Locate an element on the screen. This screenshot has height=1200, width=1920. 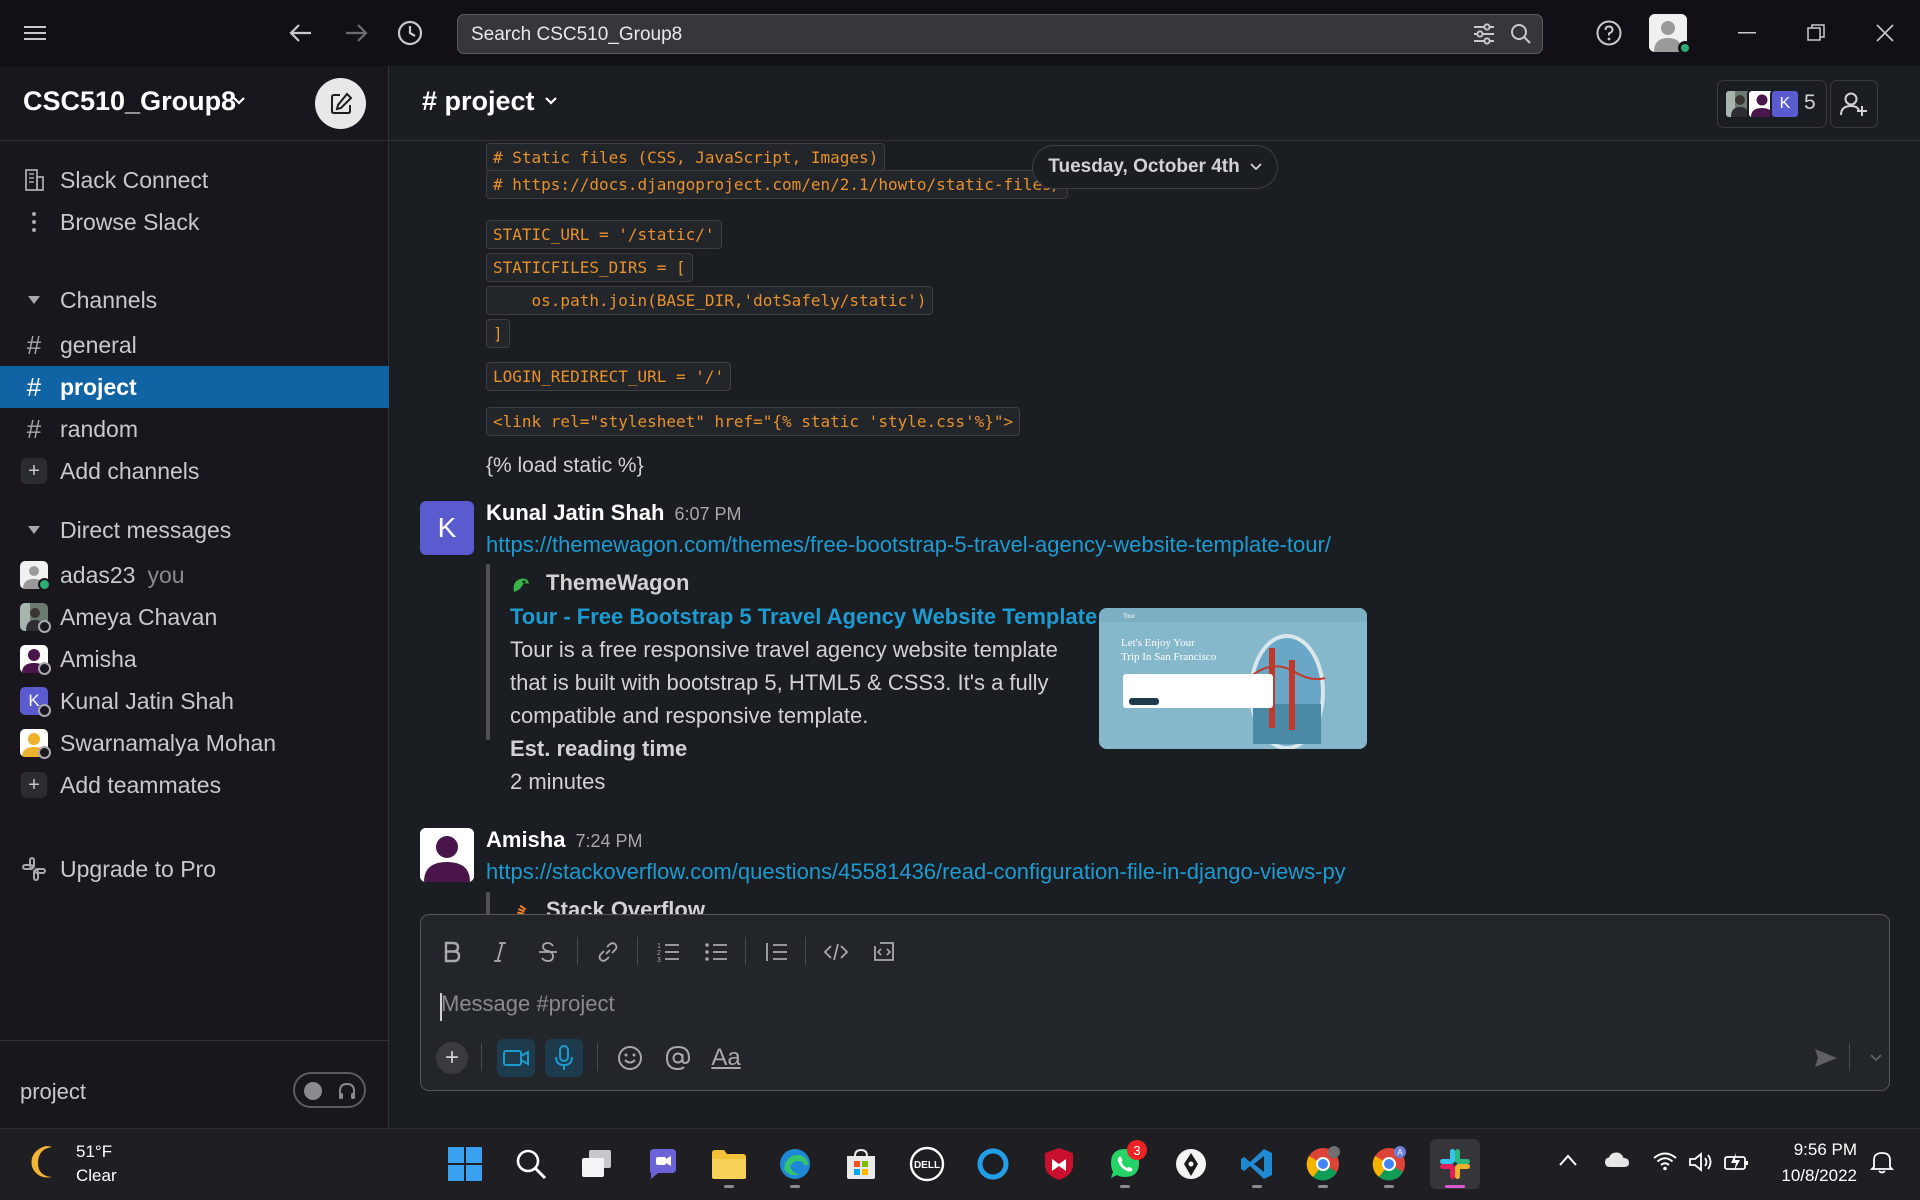
message-avatar: K is located at coordinates (447, 528).